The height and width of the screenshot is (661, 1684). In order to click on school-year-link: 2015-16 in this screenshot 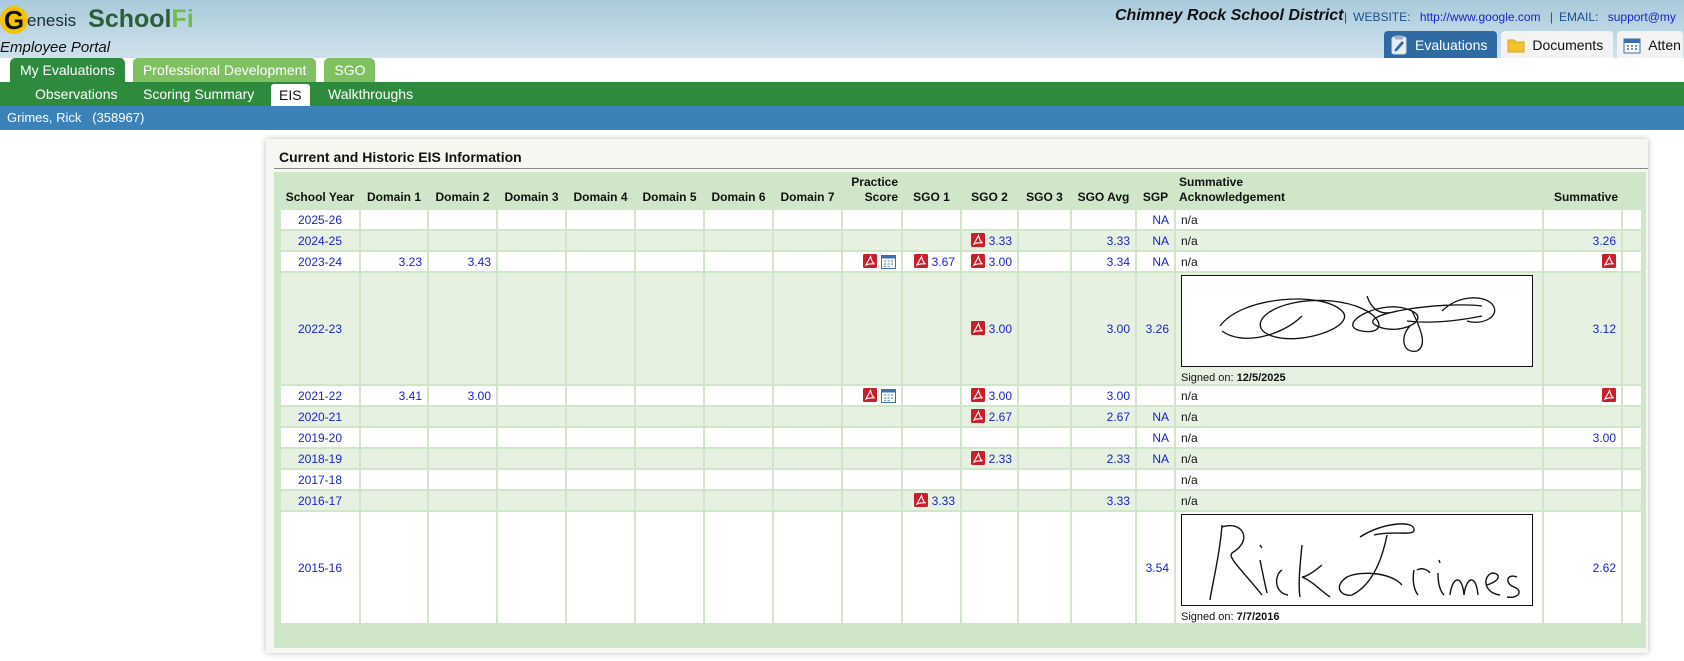, I will do `click(320, 568)`.